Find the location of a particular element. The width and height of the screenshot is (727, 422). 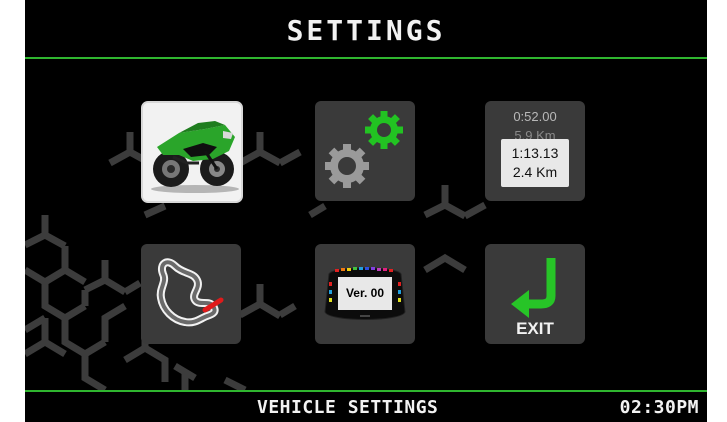

header-divider is located at coordinates (366, 58).